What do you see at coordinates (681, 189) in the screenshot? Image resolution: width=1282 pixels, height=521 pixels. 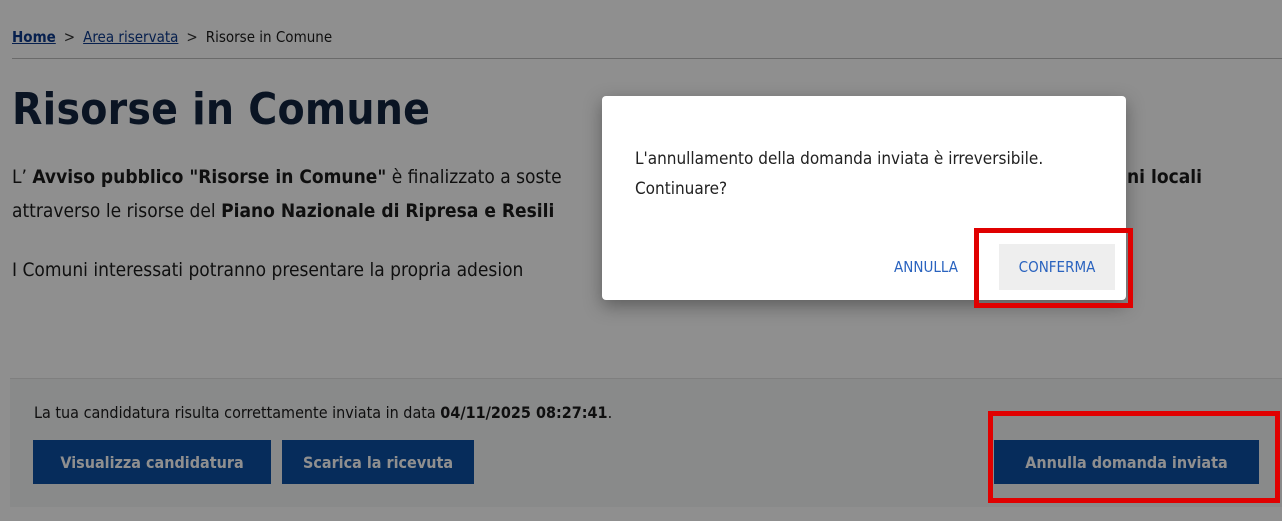 I see `dialog-message-line: Continuare?` at bounding box center [681, 189].